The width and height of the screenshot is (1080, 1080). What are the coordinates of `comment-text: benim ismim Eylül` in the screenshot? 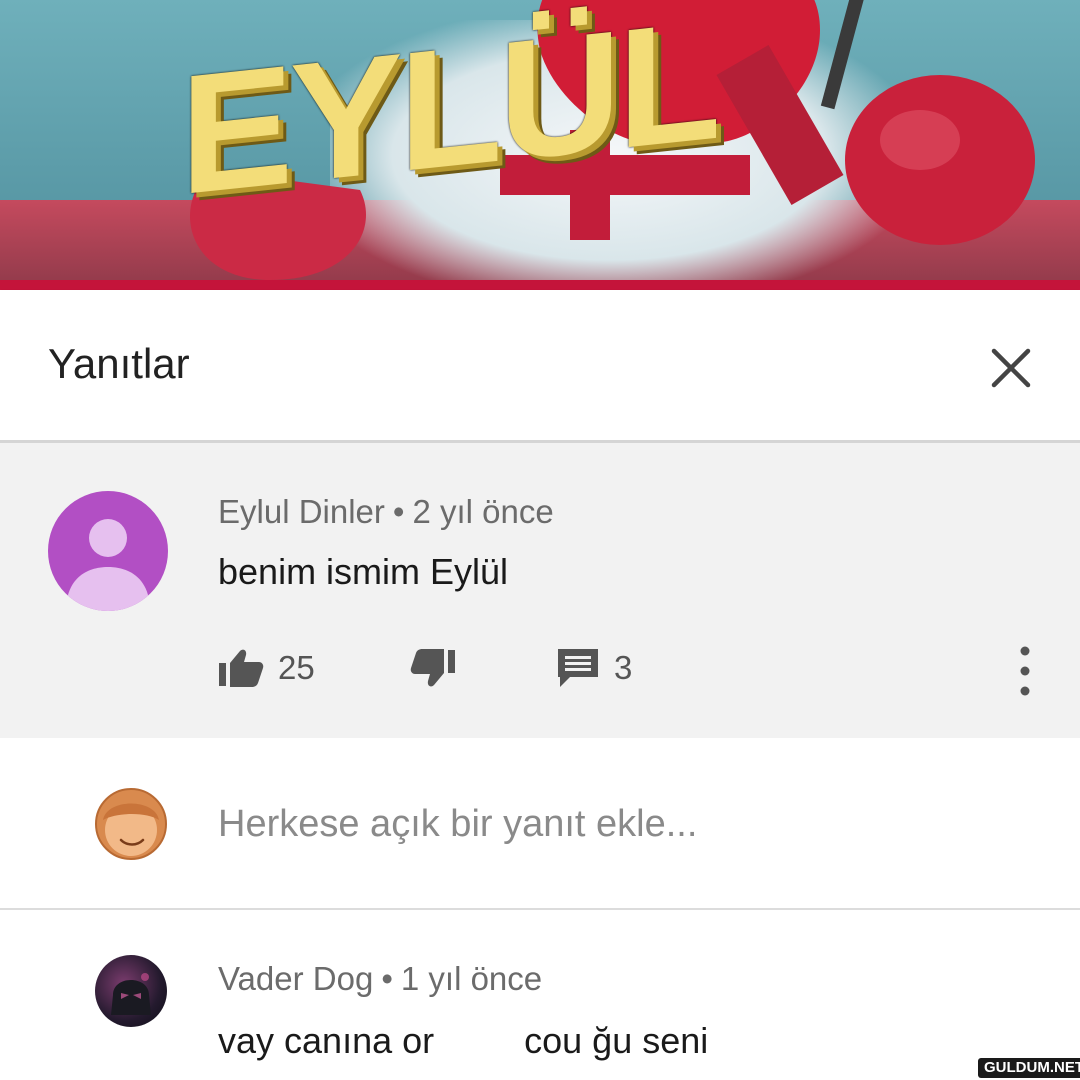 It's located at (363, 571).